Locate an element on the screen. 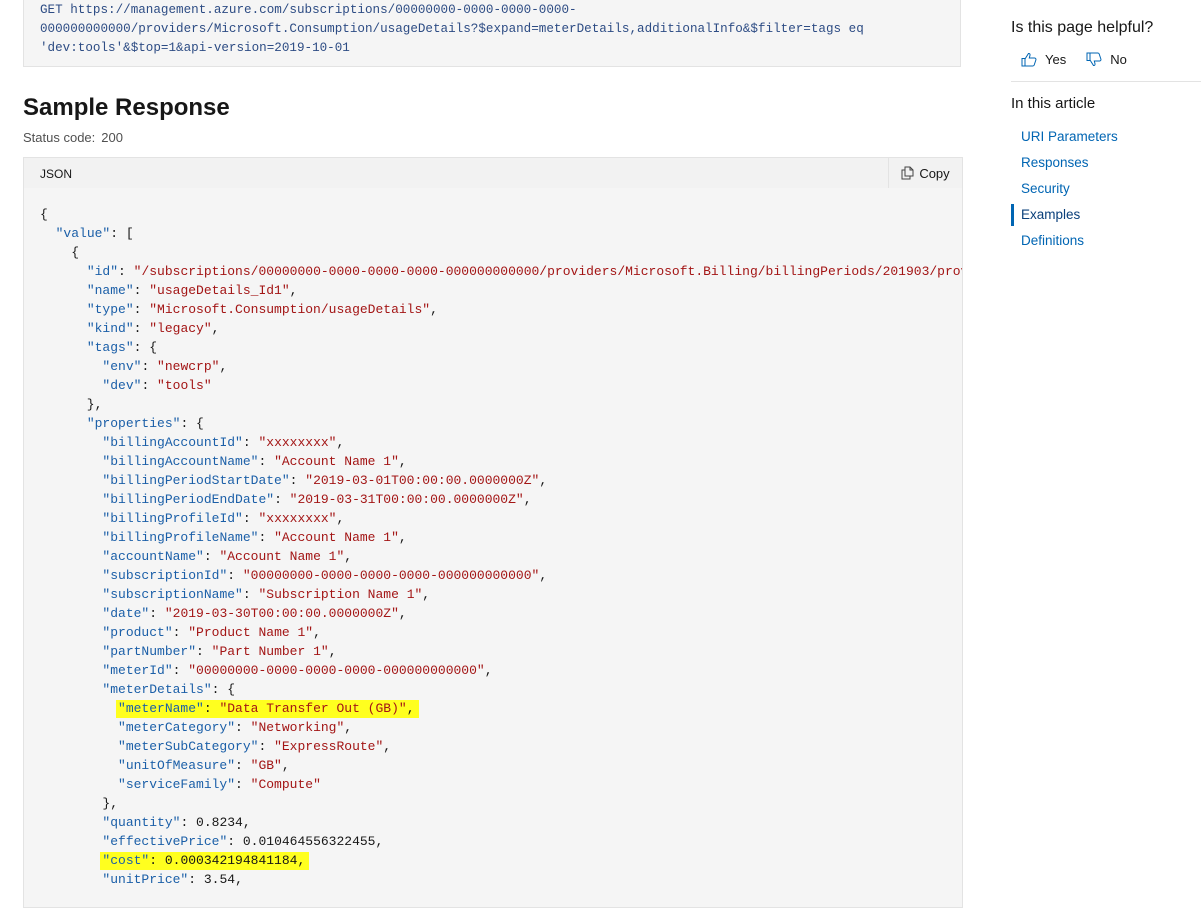  json-key: "billingProfileId" is located at coordinates (172, 518).